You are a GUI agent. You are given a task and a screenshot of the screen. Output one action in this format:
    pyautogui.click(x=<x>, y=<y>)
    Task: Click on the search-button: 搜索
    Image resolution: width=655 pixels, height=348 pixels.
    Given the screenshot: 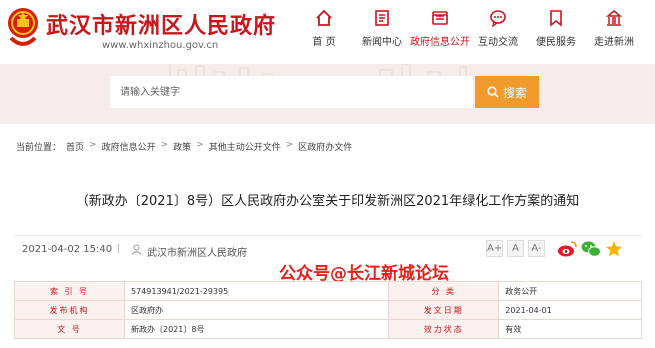 What is the action you would take?
    pyautogui.click(x=507, y=92)
    